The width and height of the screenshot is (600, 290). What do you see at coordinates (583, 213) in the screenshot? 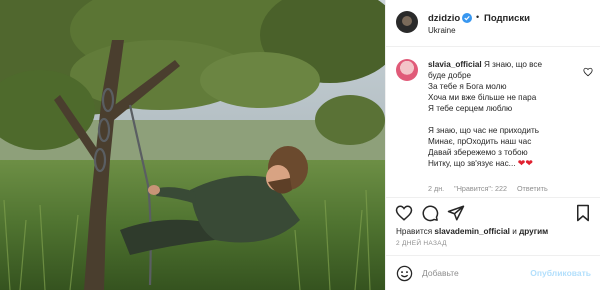
I see `bookmark-icon` at bounding box center [583, 213].